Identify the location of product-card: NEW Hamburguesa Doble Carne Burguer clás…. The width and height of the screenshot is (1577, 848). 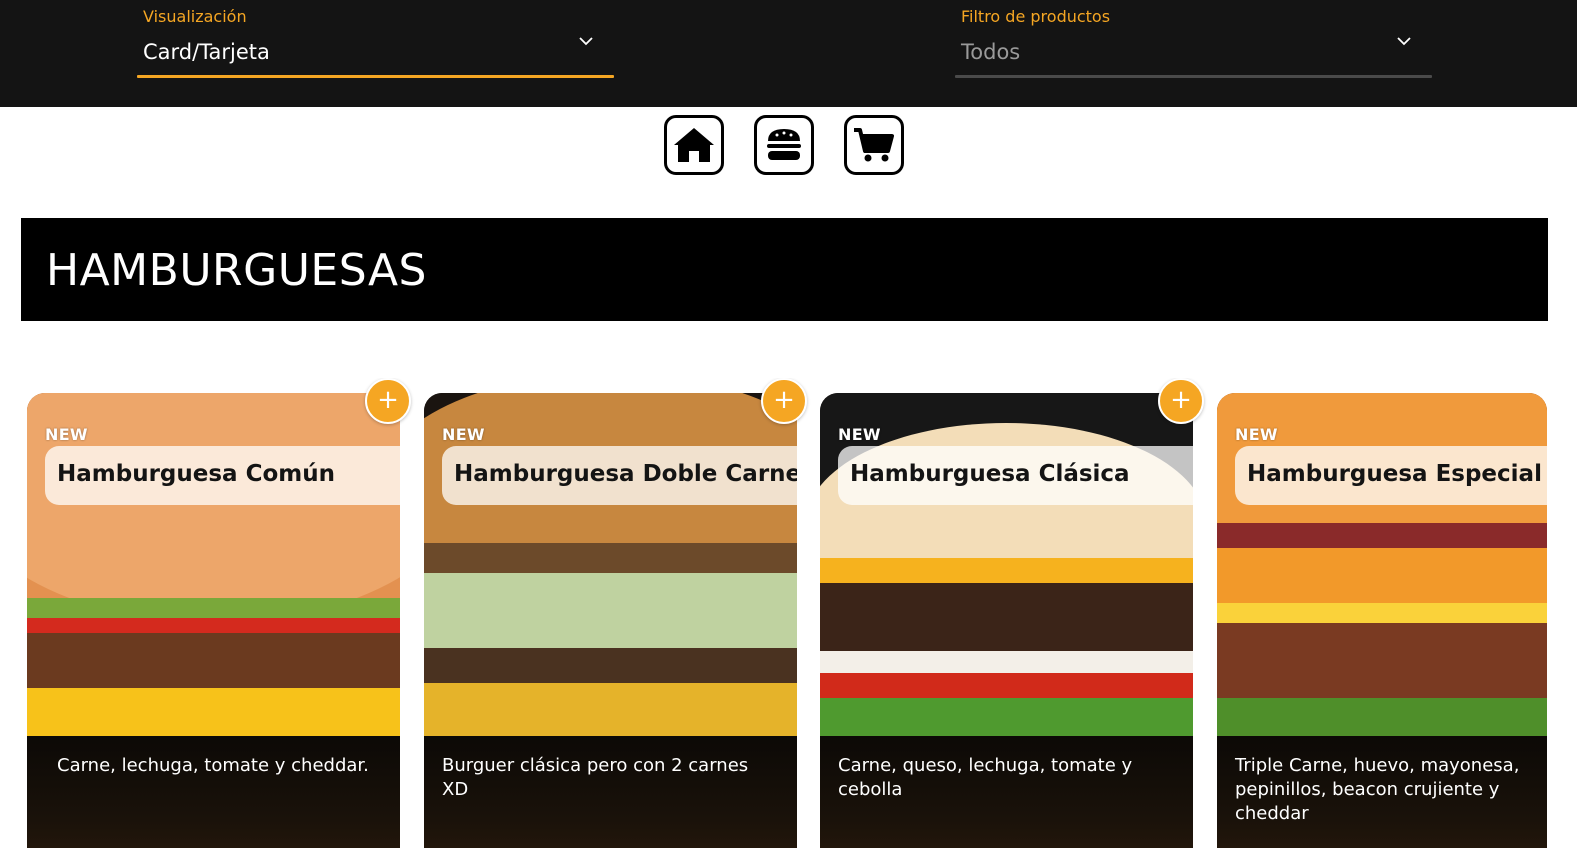
(610, 620).